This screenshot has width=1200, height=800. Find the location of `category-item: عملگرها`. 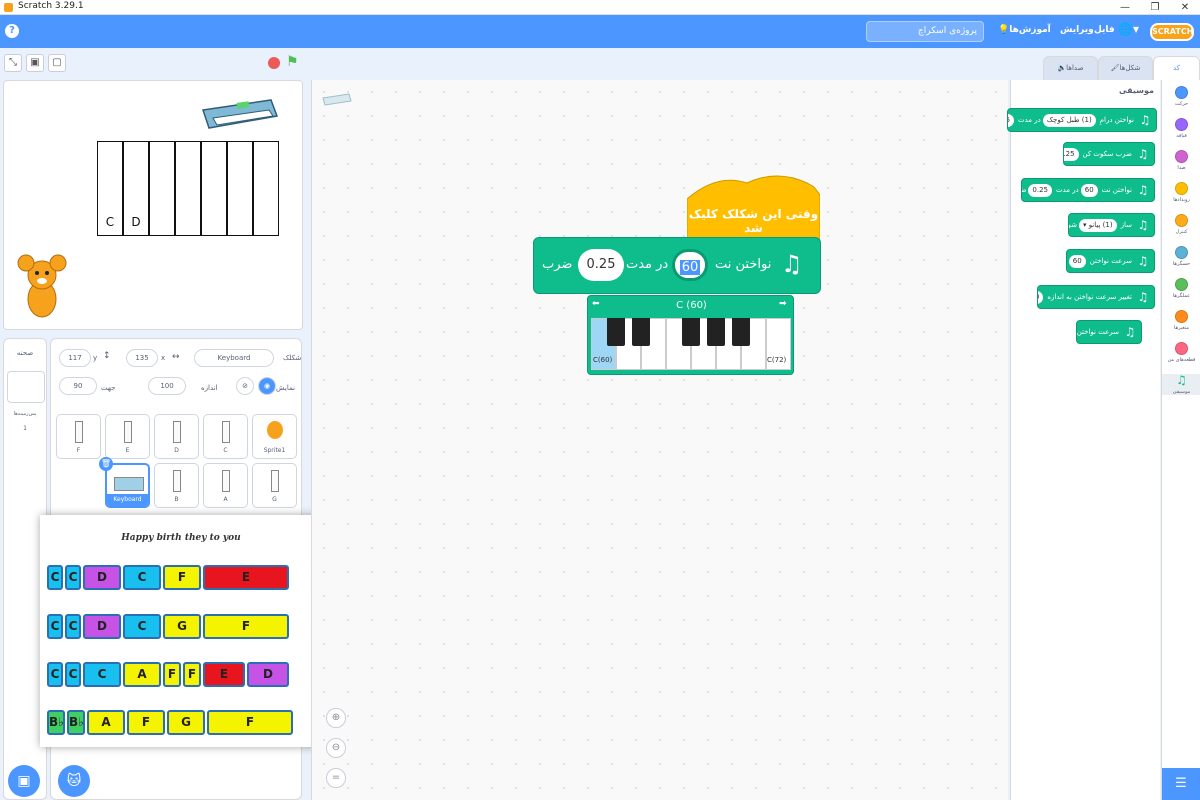

category-item: عملگرها is located at coordinates (1181, 288).